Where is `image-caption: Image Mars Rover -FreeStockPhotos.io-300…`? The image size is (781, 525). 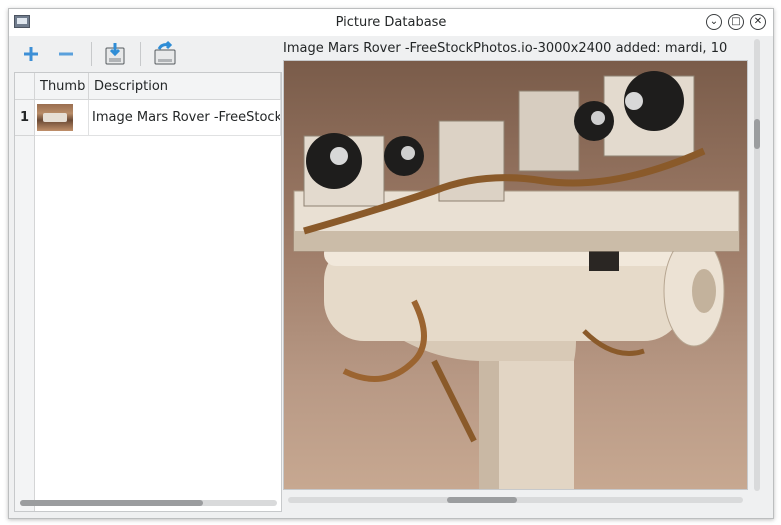 image-caption: Image Mars Rover -FreeStockPhotos.io-300… is located at coordinates (505, 48).